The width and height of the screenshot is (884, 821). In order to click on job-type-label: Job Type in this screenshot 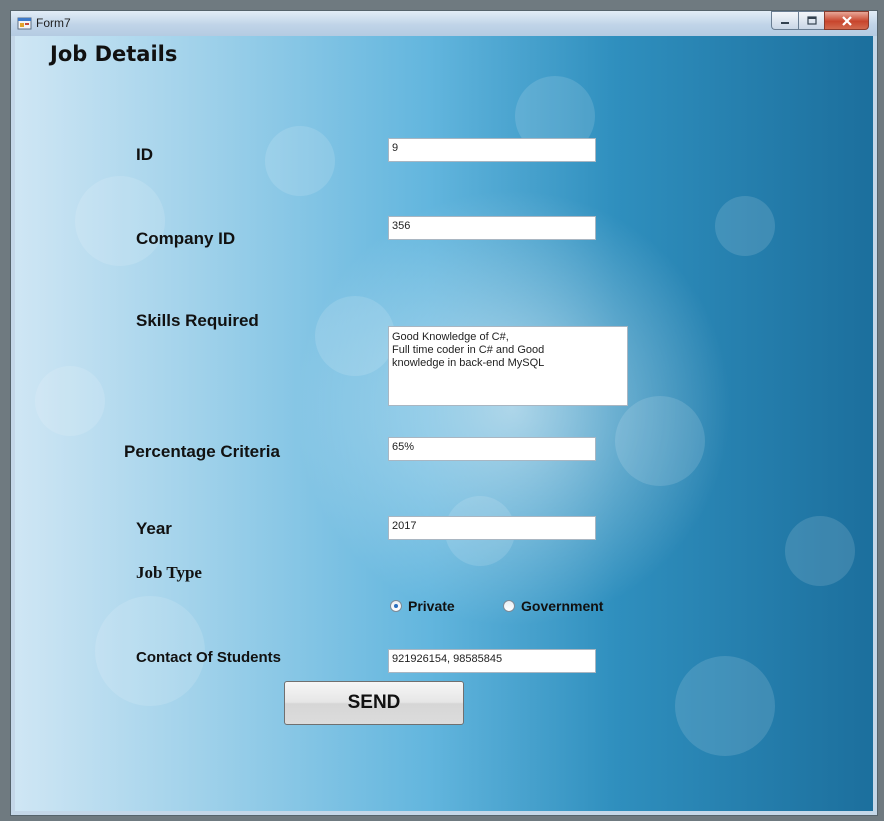, I will do `click(169, 572)`.